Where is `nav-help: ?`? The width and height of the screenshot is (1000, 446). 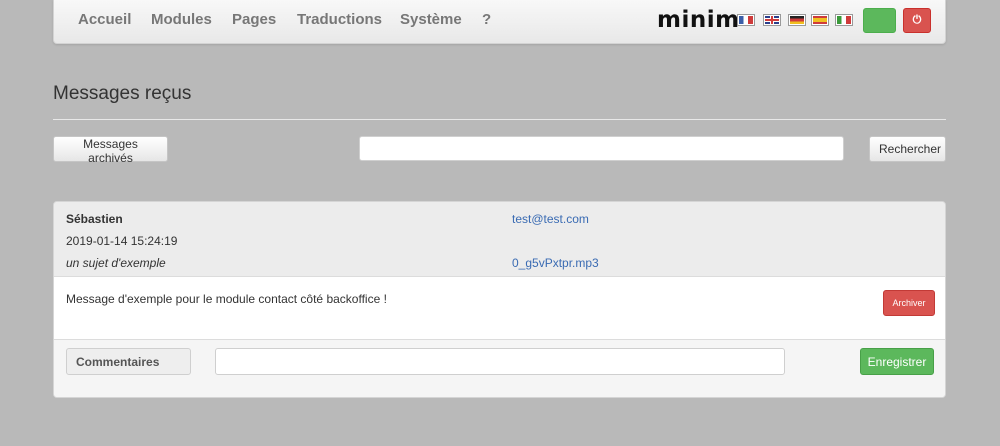
nav-help: ? is located at coordinates (486, 19).